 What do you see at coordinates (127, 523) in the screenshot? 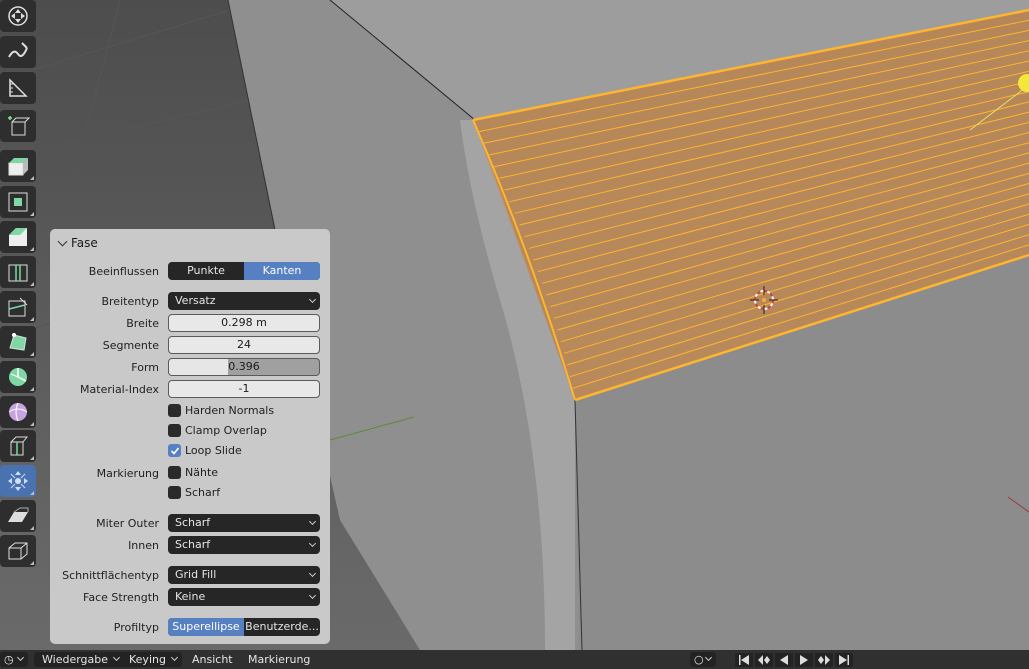
I see `miter-outer-label: Miter Outer` at bounding box center [127, 523].